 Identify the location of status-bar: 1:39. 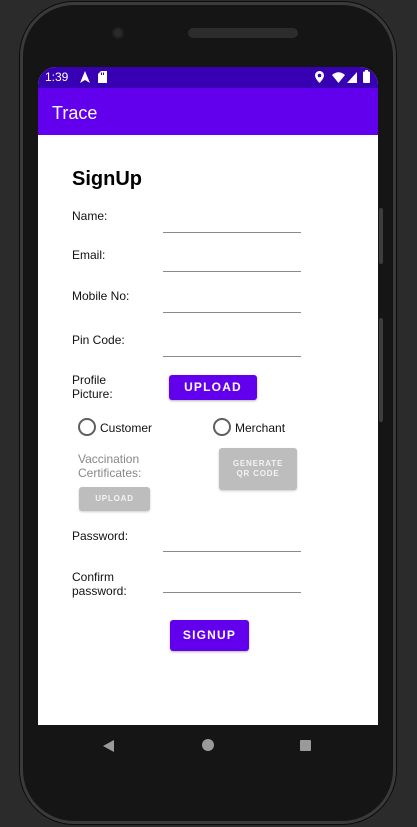
(208, 77).